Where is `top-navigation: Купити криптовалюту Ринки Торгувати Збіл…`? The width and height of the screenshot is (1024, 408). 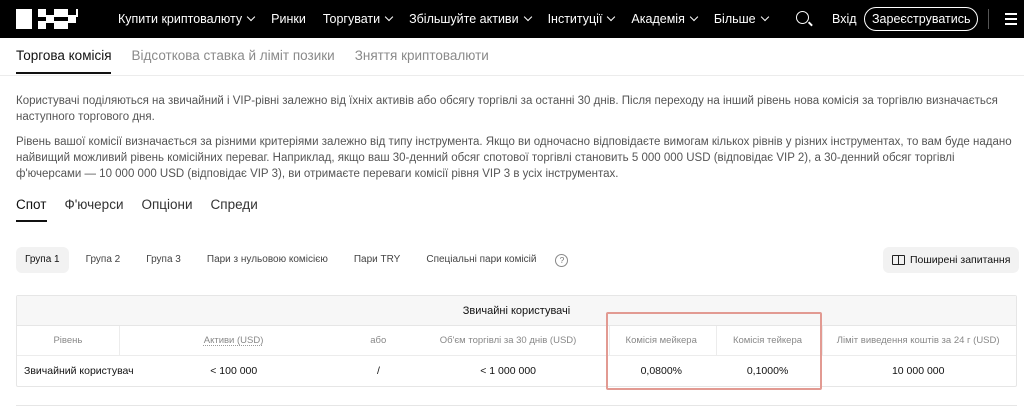 top-navigation: Купити криптовалюту Ринки Торгувати Збіл… is located at coordinates (512, 19).